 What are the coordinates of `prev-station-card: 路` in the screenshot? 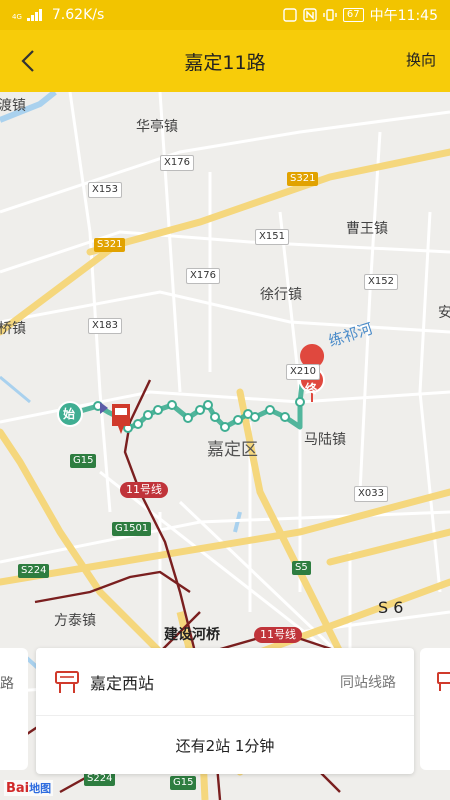 It's located at (14, 709).